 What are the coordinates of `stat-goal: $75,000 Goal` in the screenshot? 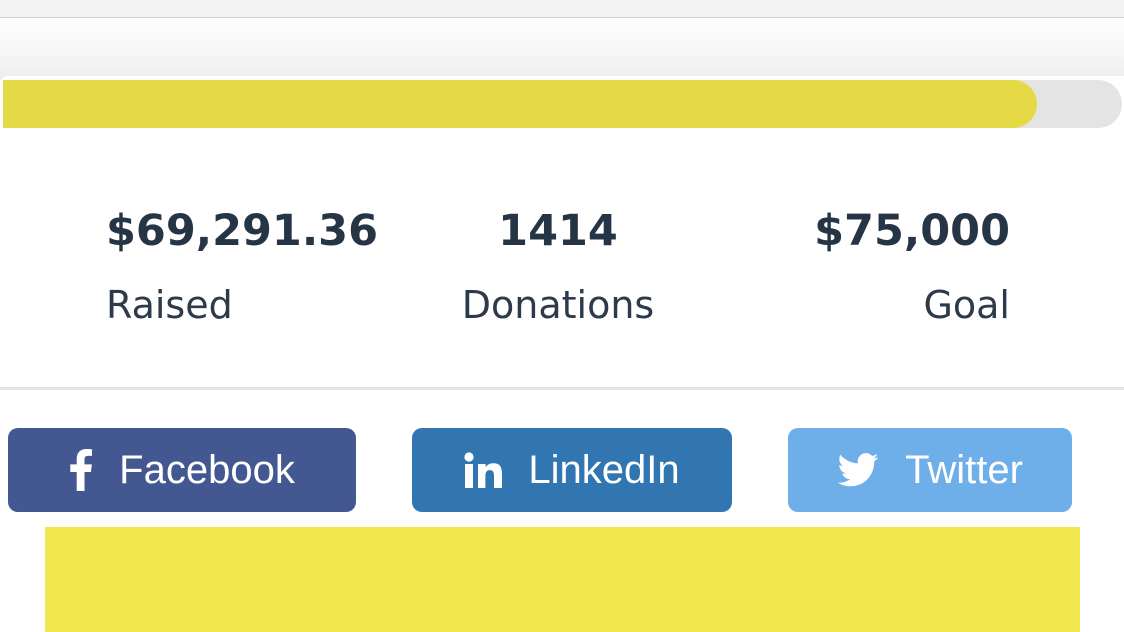 It's located at (912, 268).